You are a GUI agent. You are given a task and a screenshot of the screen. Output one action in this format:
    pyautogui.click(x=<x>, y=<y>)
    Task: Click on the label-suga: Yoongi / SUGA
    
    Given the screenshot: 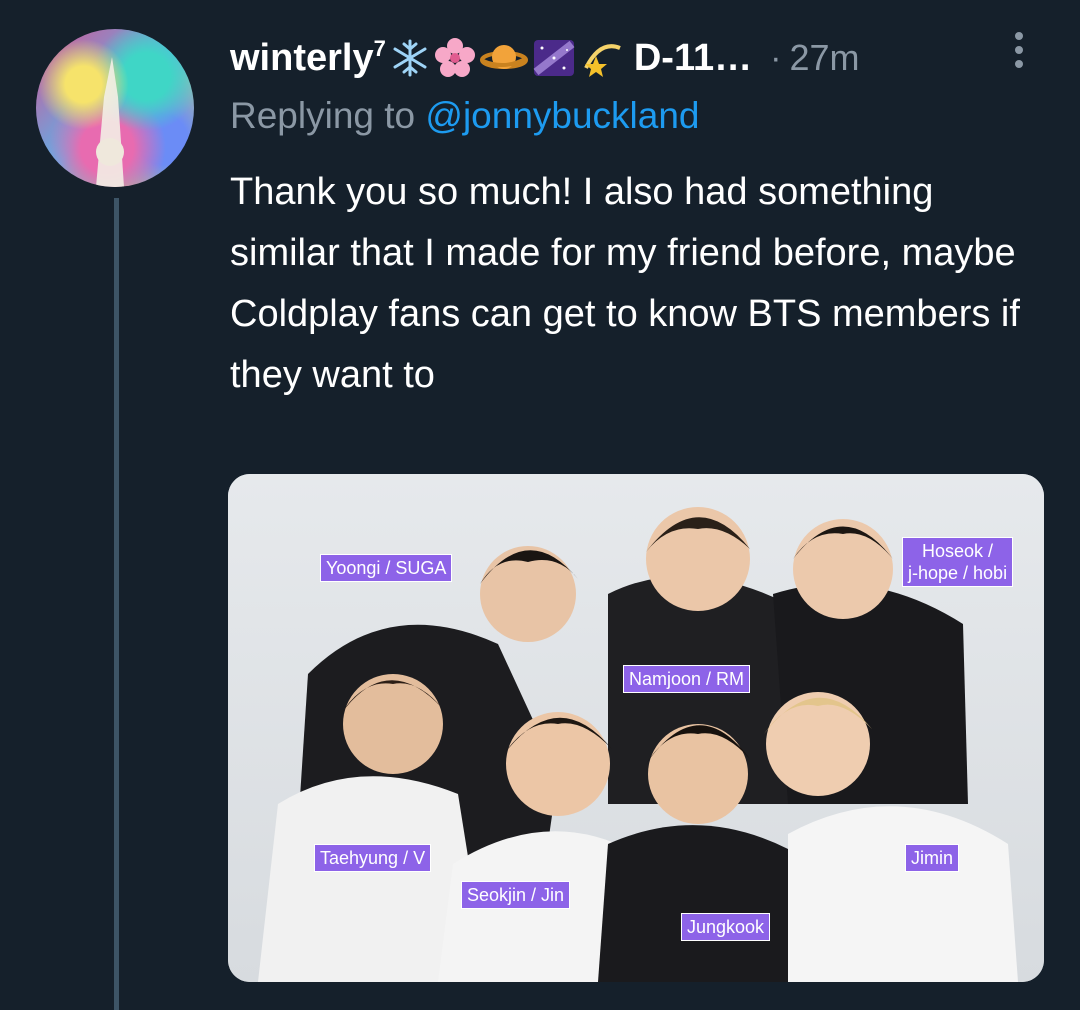 What is the action you would take?
    pyautogui.click(x=386, y=568)
    